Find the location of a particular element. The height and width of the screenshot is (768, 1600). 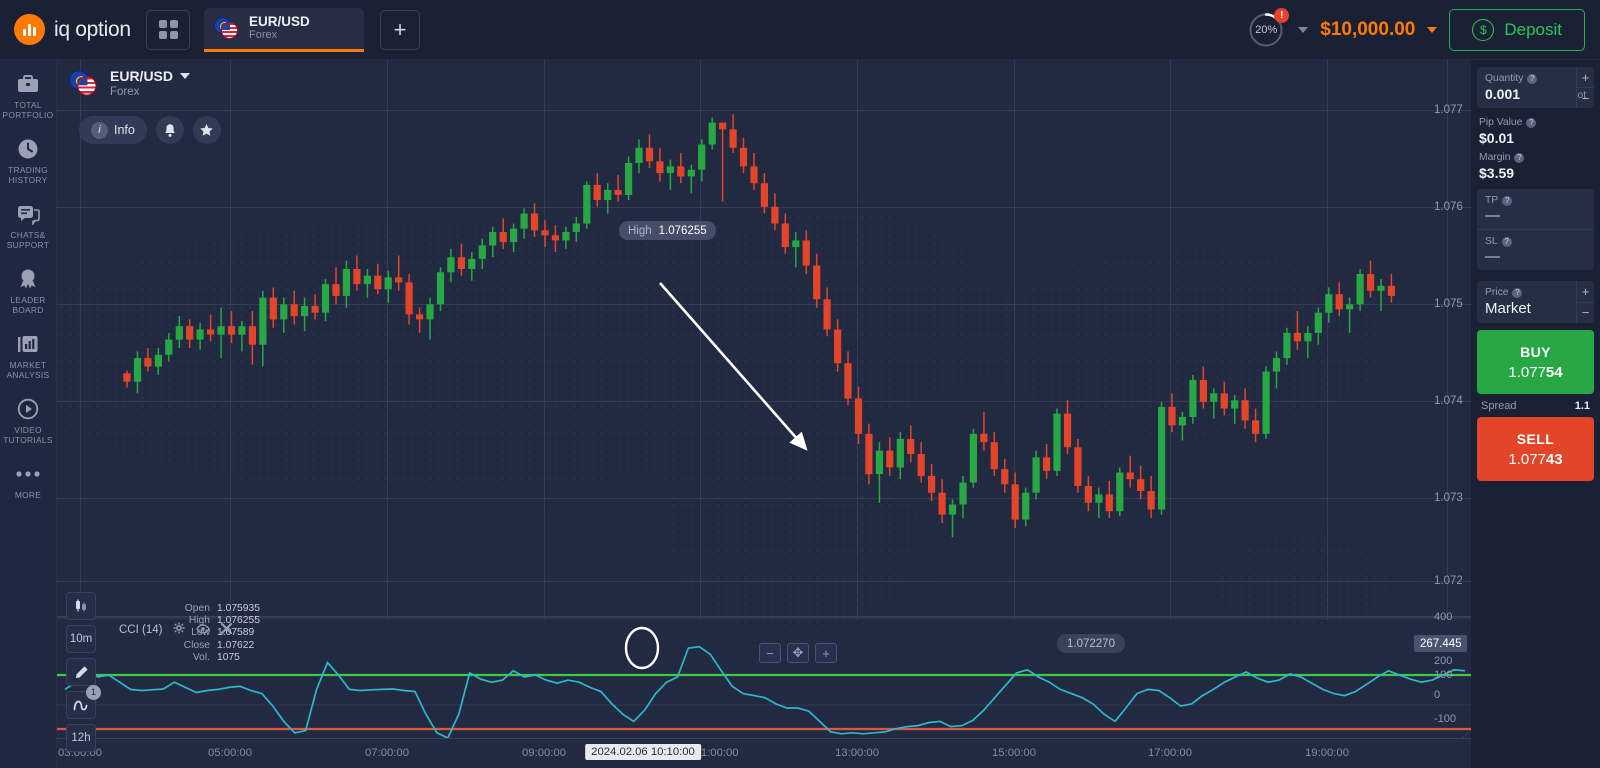

sell-button: SELL 1.07743 is located at coordinates (1535, 449).